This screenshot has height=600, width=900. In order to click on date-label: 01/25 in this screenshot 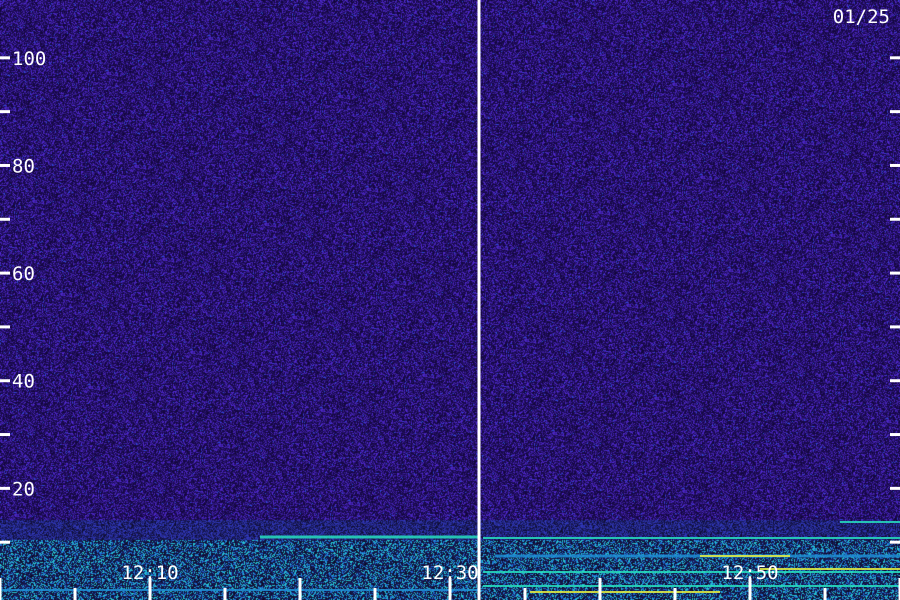, I will do `click(861, 17)`.